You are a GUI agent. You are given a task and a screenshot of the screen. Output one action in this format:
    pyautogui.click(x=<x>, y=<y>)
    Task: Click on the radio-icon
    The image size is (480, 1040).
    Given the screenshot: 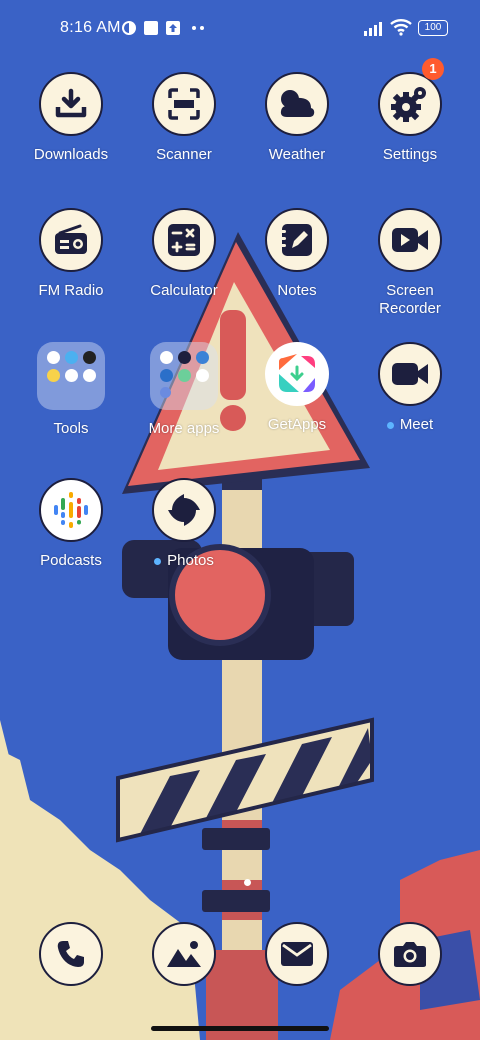 What is the action you would take?
    pyautogui.click(x=71, y=240)
    